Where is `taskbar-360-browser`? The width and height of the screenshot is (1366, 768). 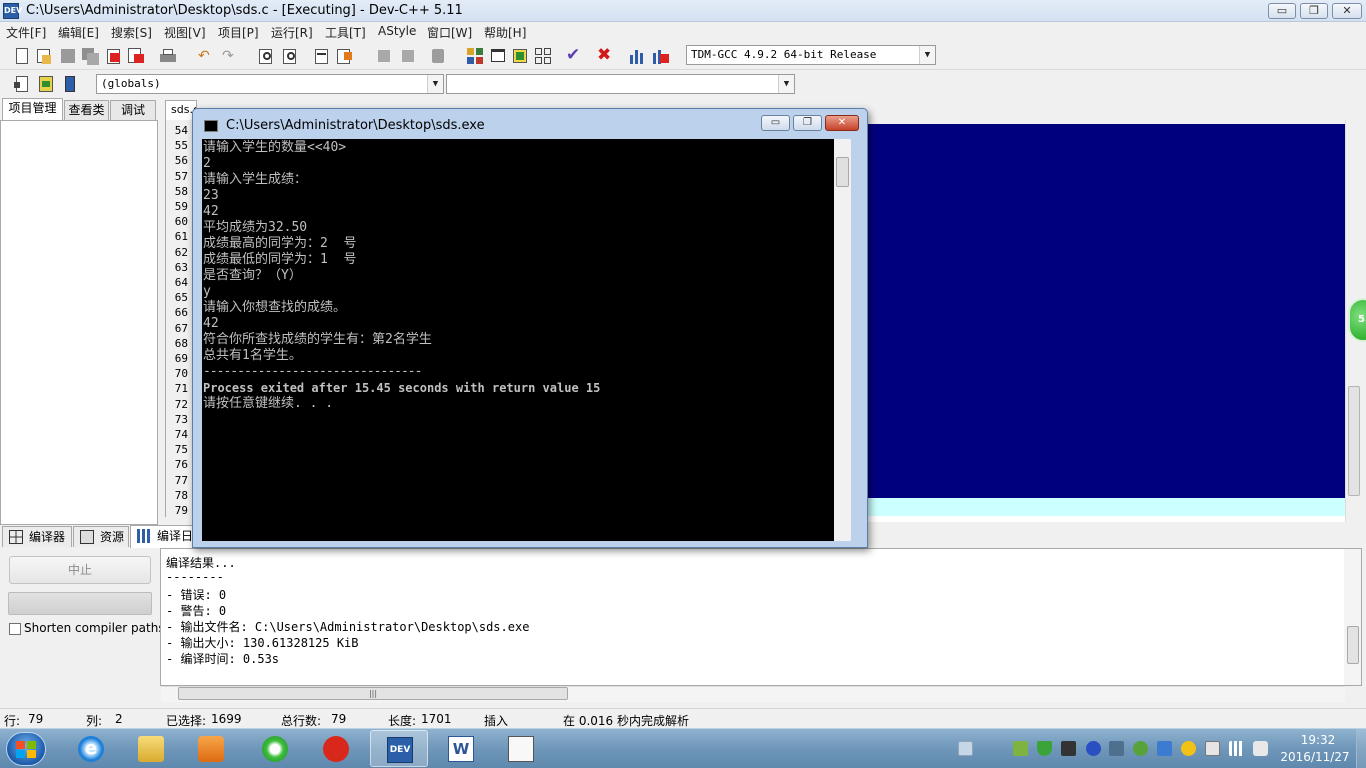
taskbar-360-browser is located at coordinates (275, 748).